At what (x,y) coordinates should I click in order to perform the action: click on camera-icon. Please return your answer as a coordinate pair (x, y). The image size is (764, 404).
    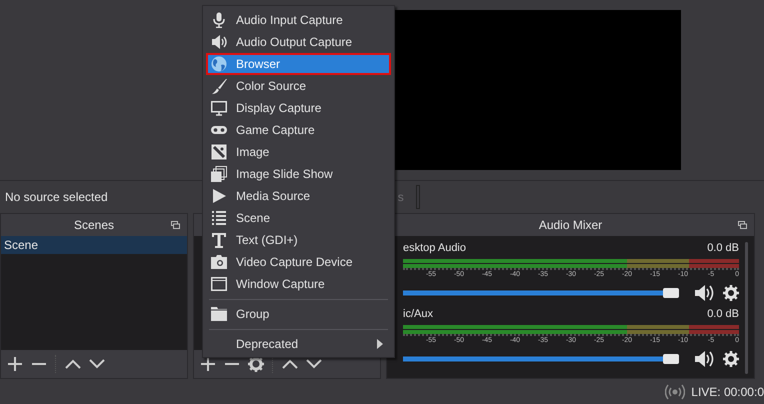
    Looking at the image, I should click on (219, 262).